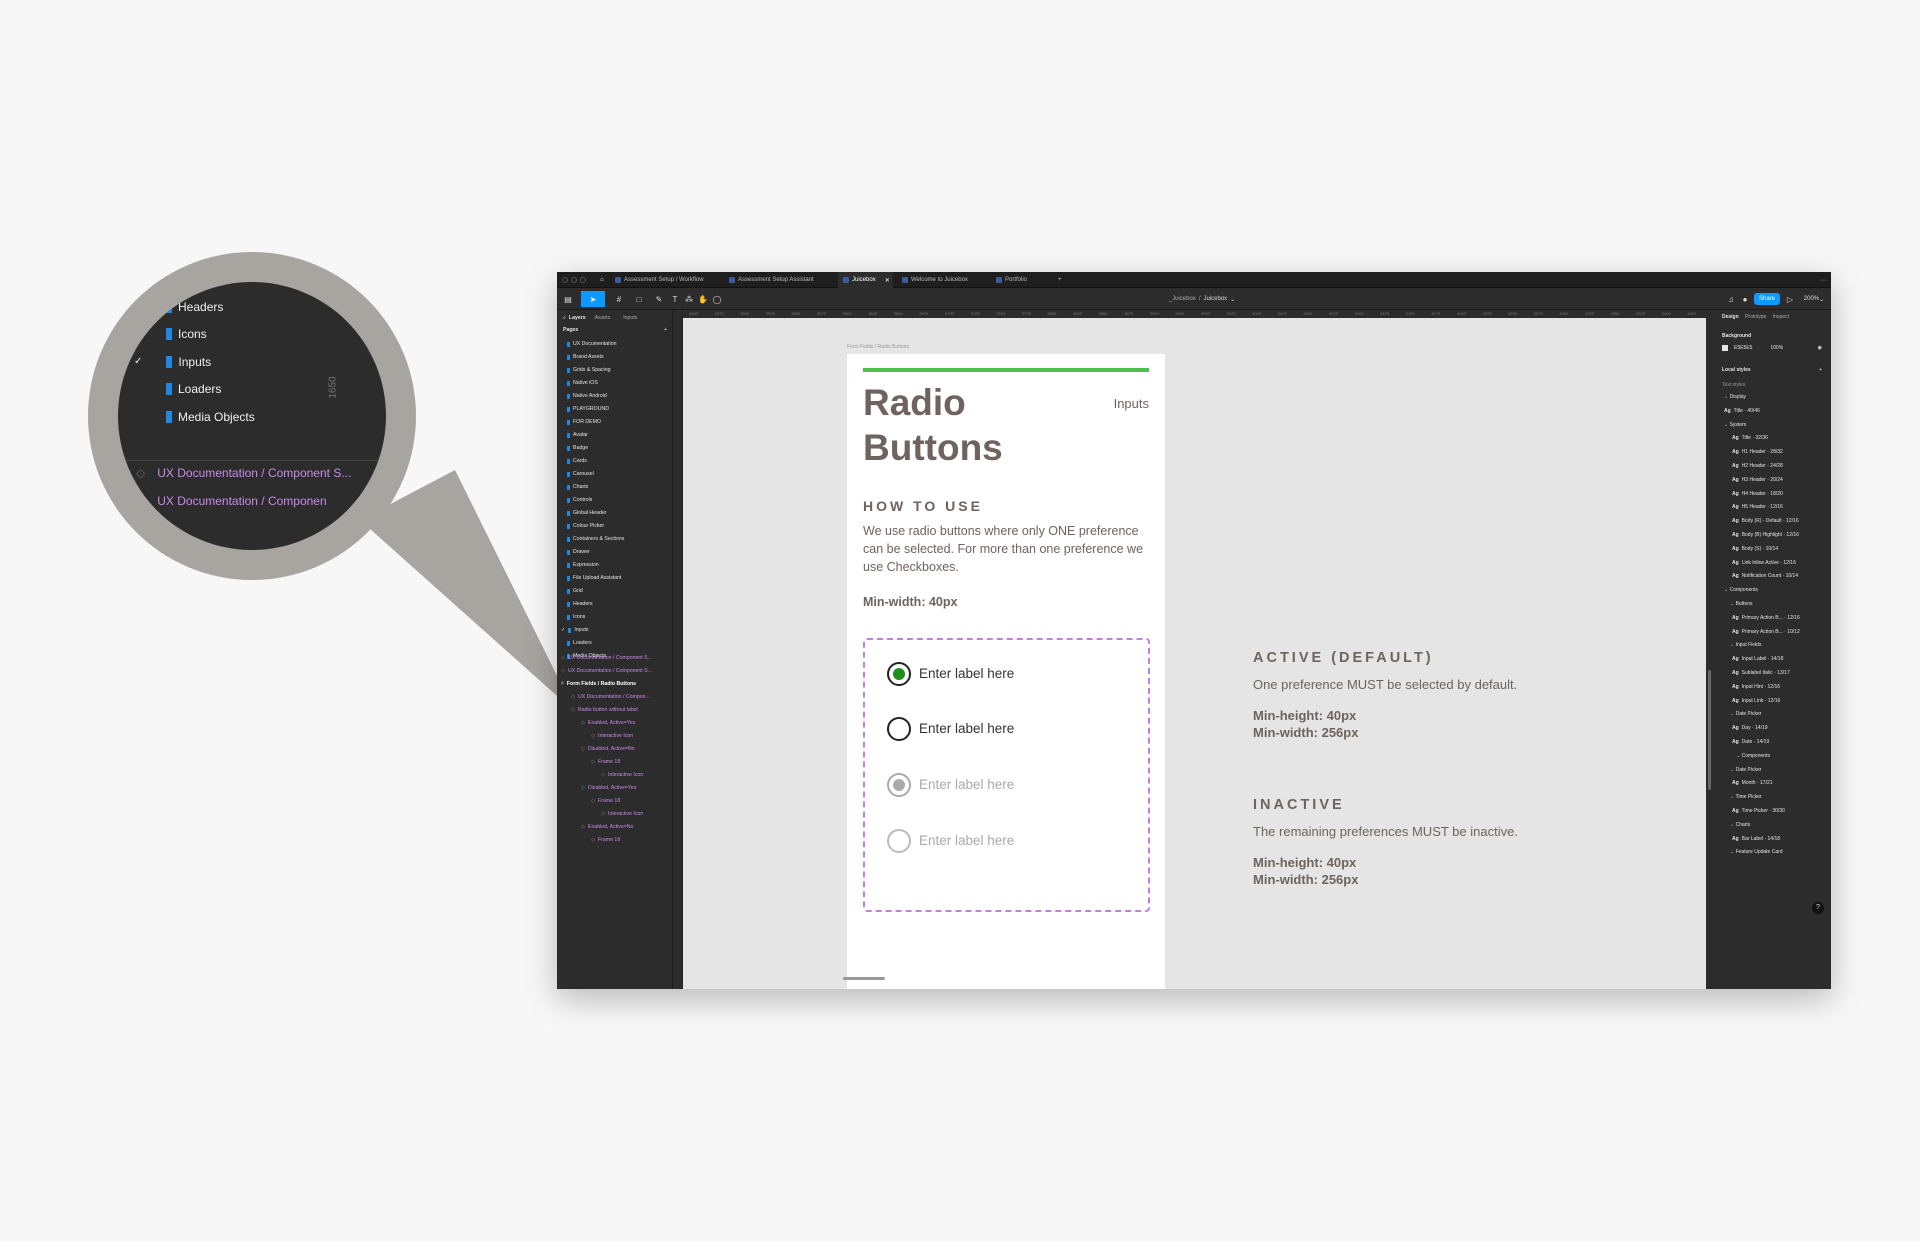 This screenshot has width=1920, height=1241. Describe the element at coordinates (1735, 425) in the screenshot. I see `text-style-item: ⌄ System` at that location.